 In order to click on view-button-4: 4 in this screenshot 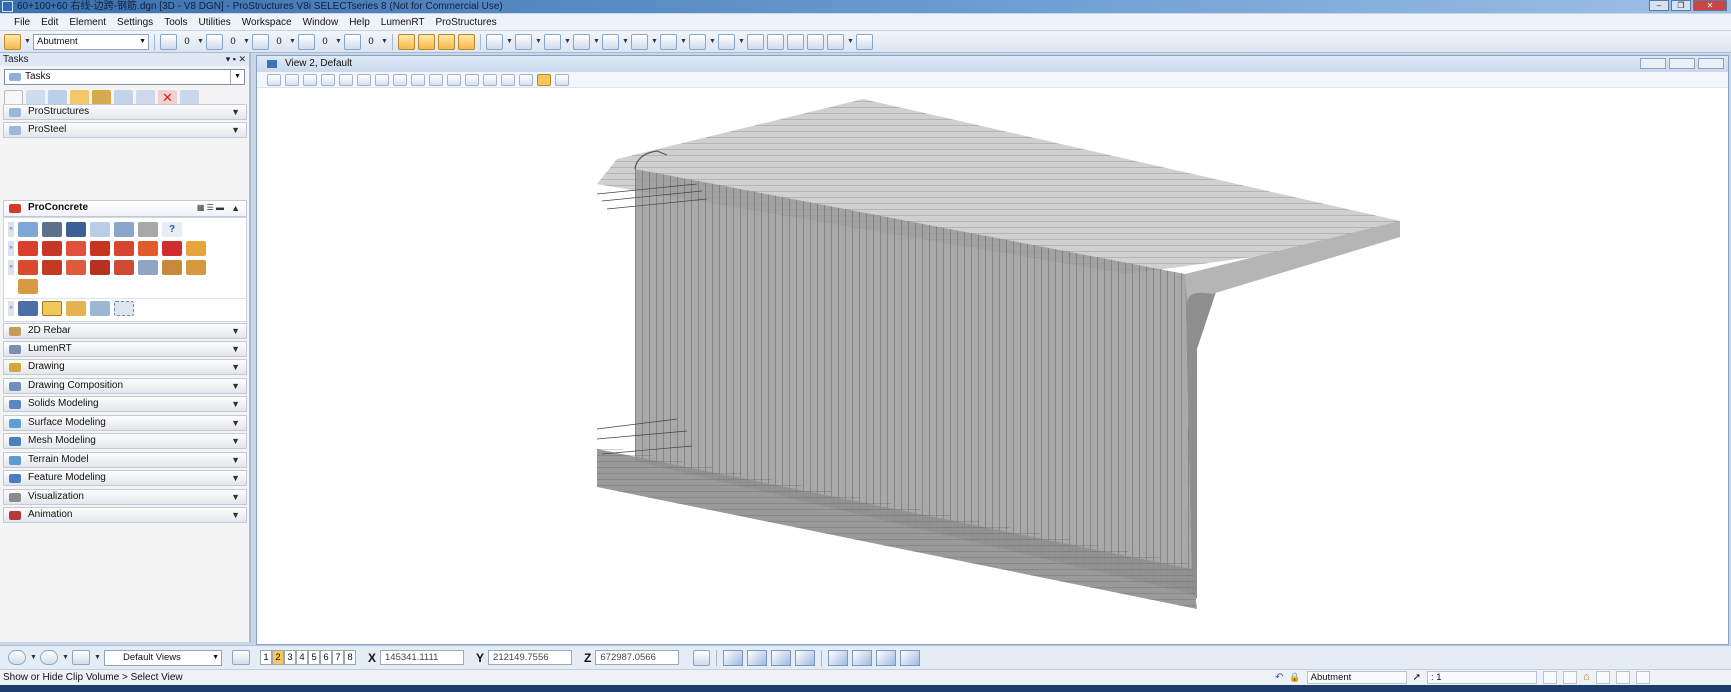, I will do `click(302, 657)`.